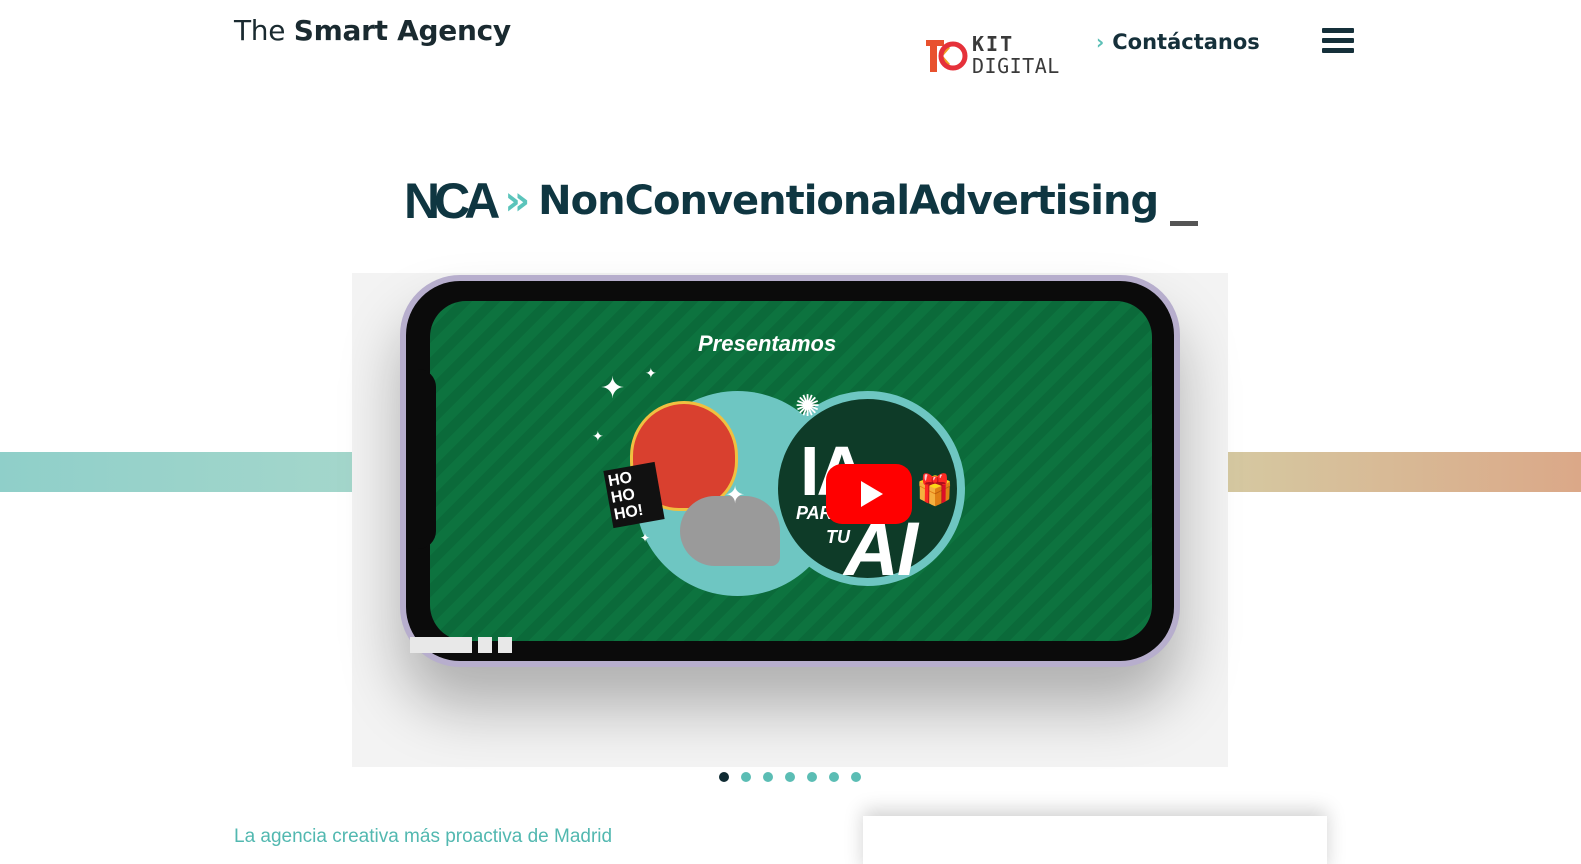  I want to click on contact-label: Contáctanos, so click(1186, 42).